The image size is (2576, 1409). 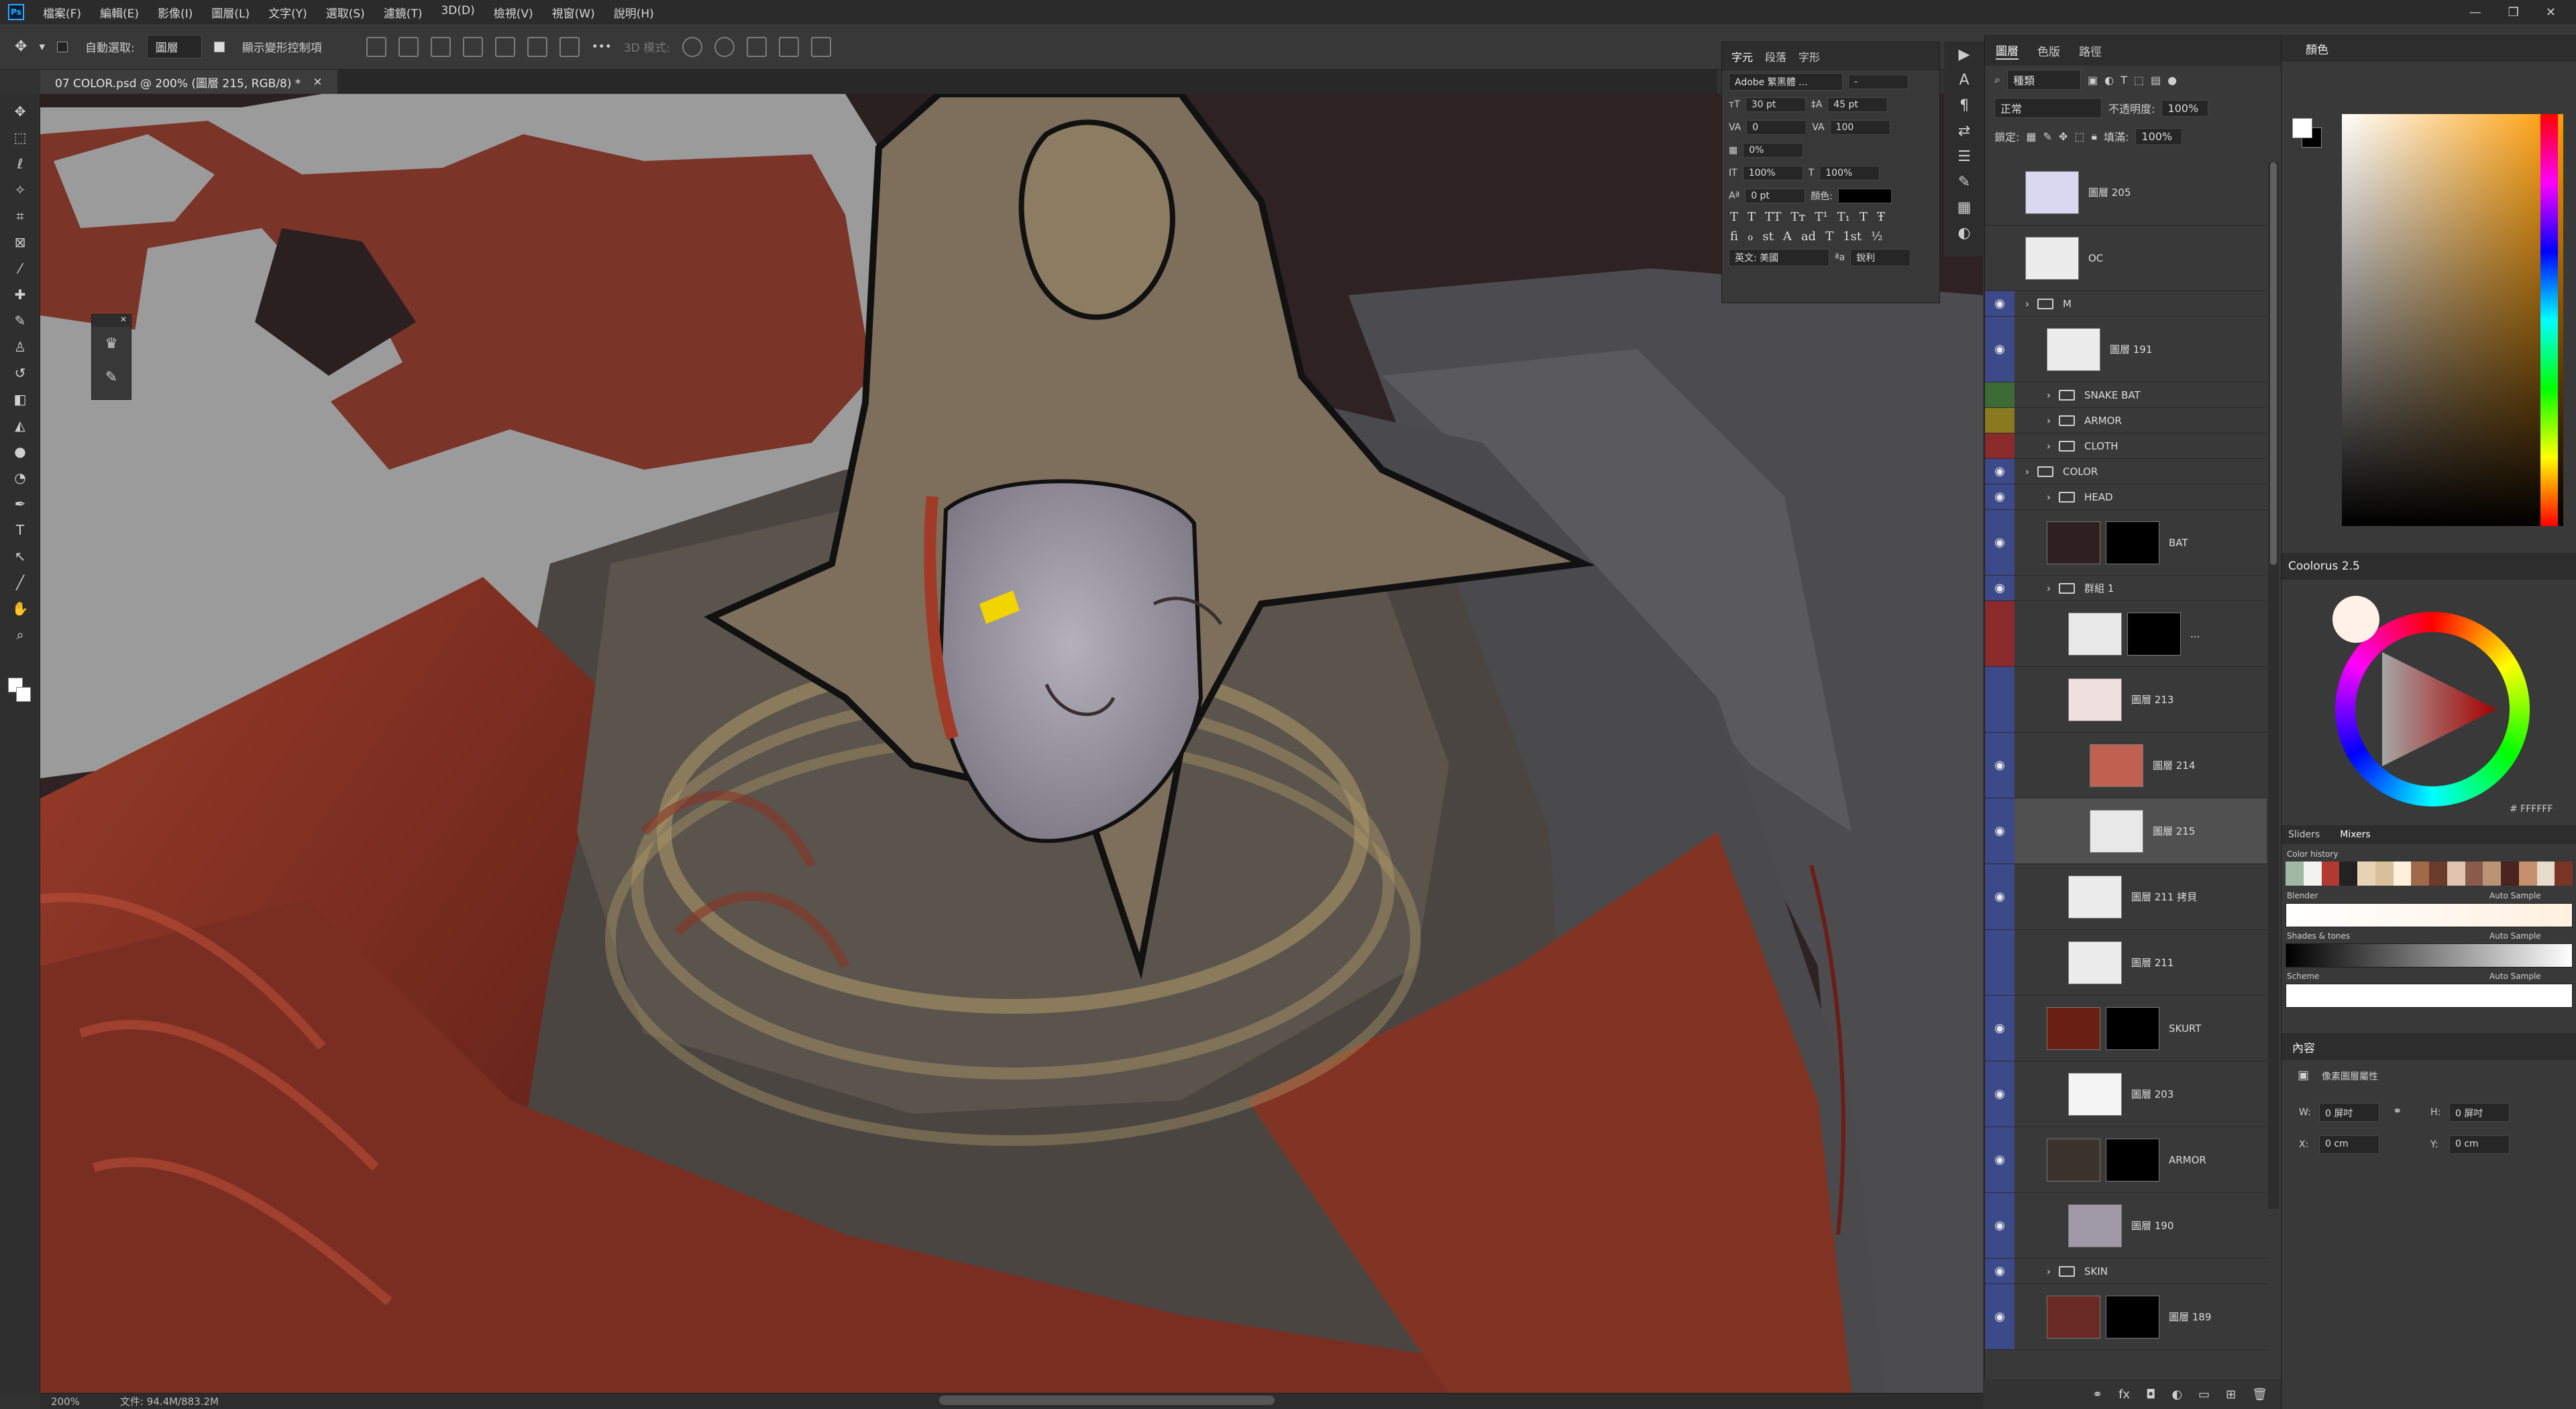 What do you see at coordinates (20, 320) in the screenshot?
I see `brush-tool-icon: ✎` at bounding box center [20, 320].